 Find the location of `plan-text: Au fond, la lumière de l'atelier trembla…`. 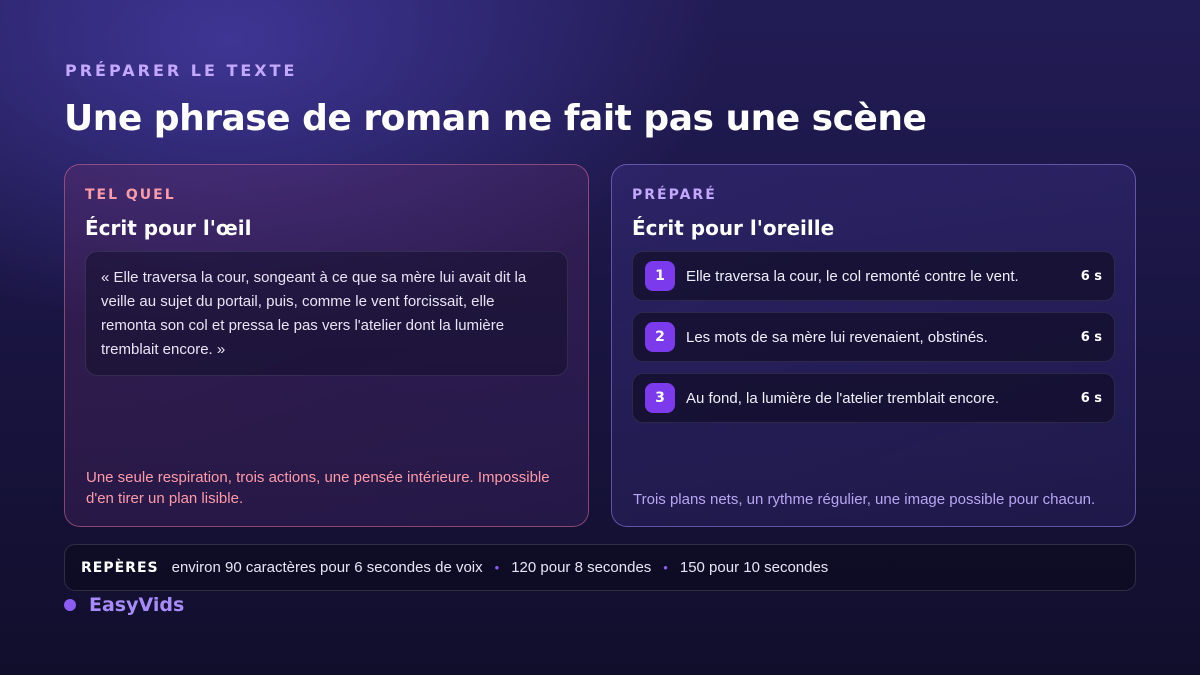

plan-text: Au fond, la lumière de l'atelier trembla… is located at coordinates (843, 398).